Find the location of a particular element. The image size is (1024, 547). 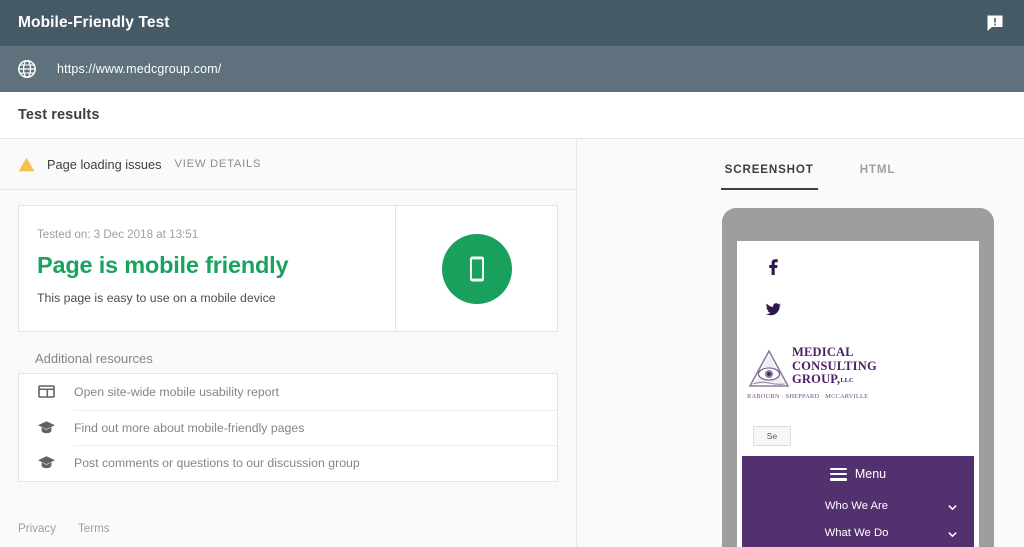

results-title: Test results is located at coordinates (59, 115).